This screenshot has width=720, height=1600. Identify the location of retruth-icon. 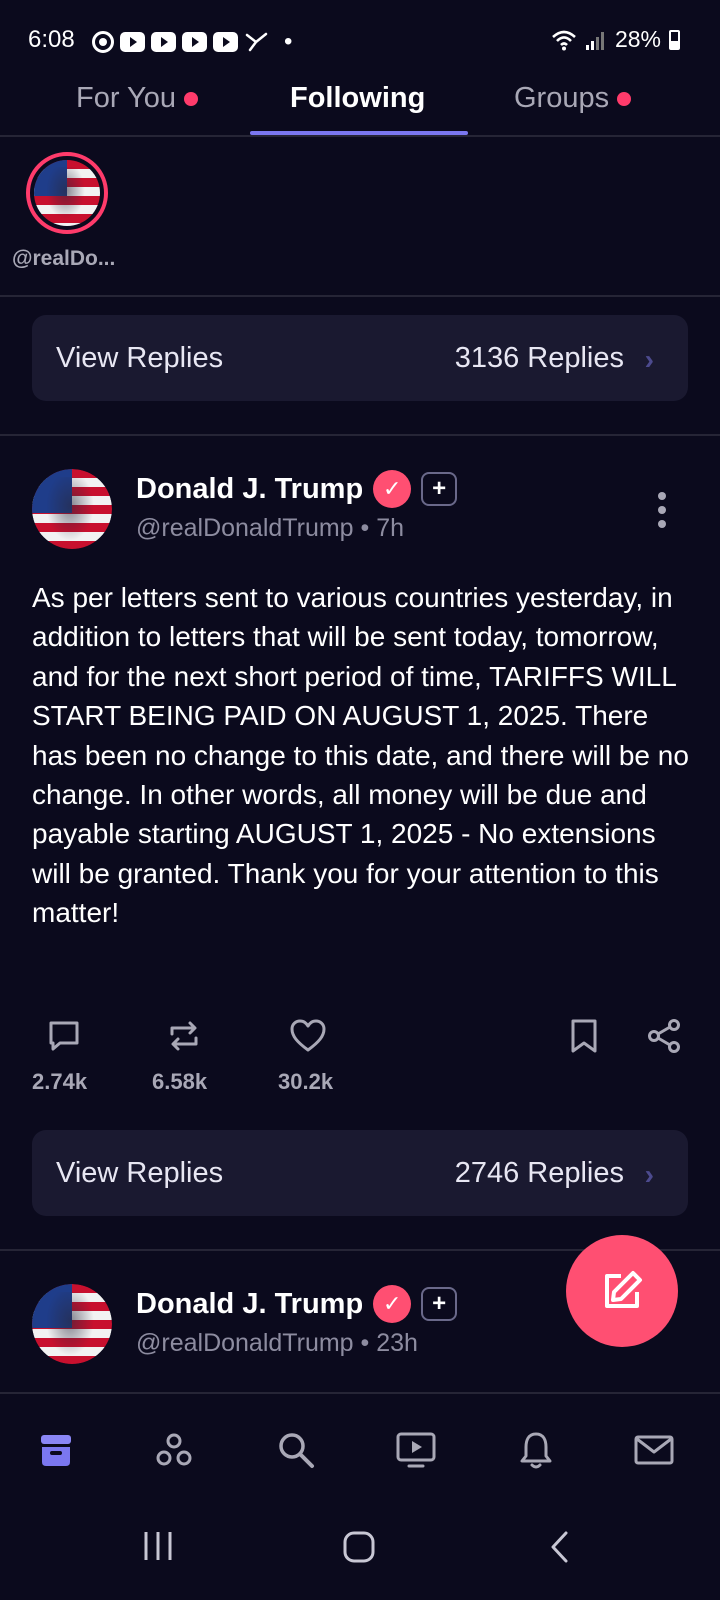
(184, 1036).